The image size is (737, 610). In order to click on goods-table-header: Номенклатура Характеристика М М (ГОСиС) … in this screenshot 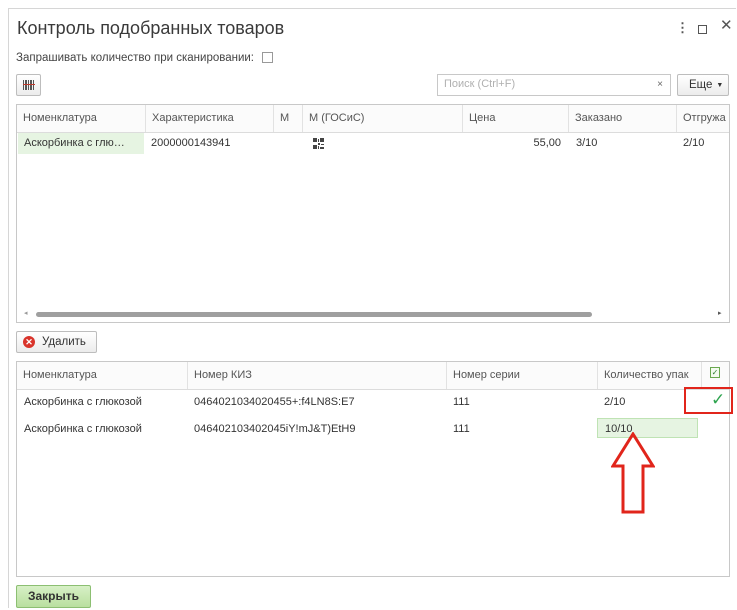, I will do `click(373, 119)`.